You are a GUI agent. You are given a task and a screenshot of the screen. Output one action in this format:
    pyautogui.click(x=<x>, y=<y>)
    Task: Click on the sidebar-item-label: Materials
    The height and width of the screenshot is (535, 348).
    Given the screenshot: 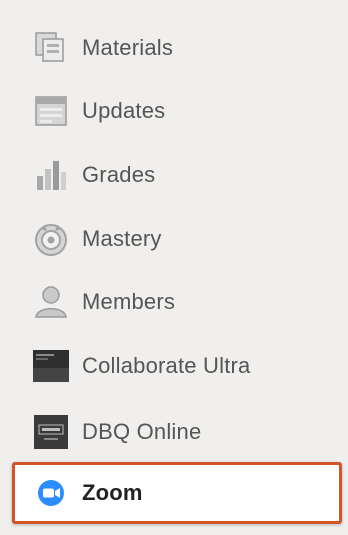 What is the action you would take?
    pyautogui.click(x=128, y=47)
    